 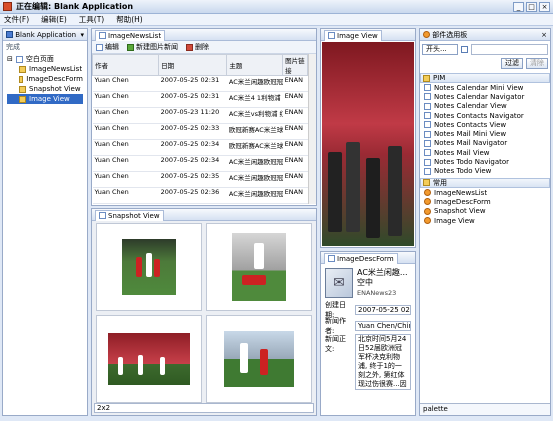 What do you see at coordinates (255, 65) in the screenshot?
I see `column-header-subject: 主题` at bounding box center [255, 65].